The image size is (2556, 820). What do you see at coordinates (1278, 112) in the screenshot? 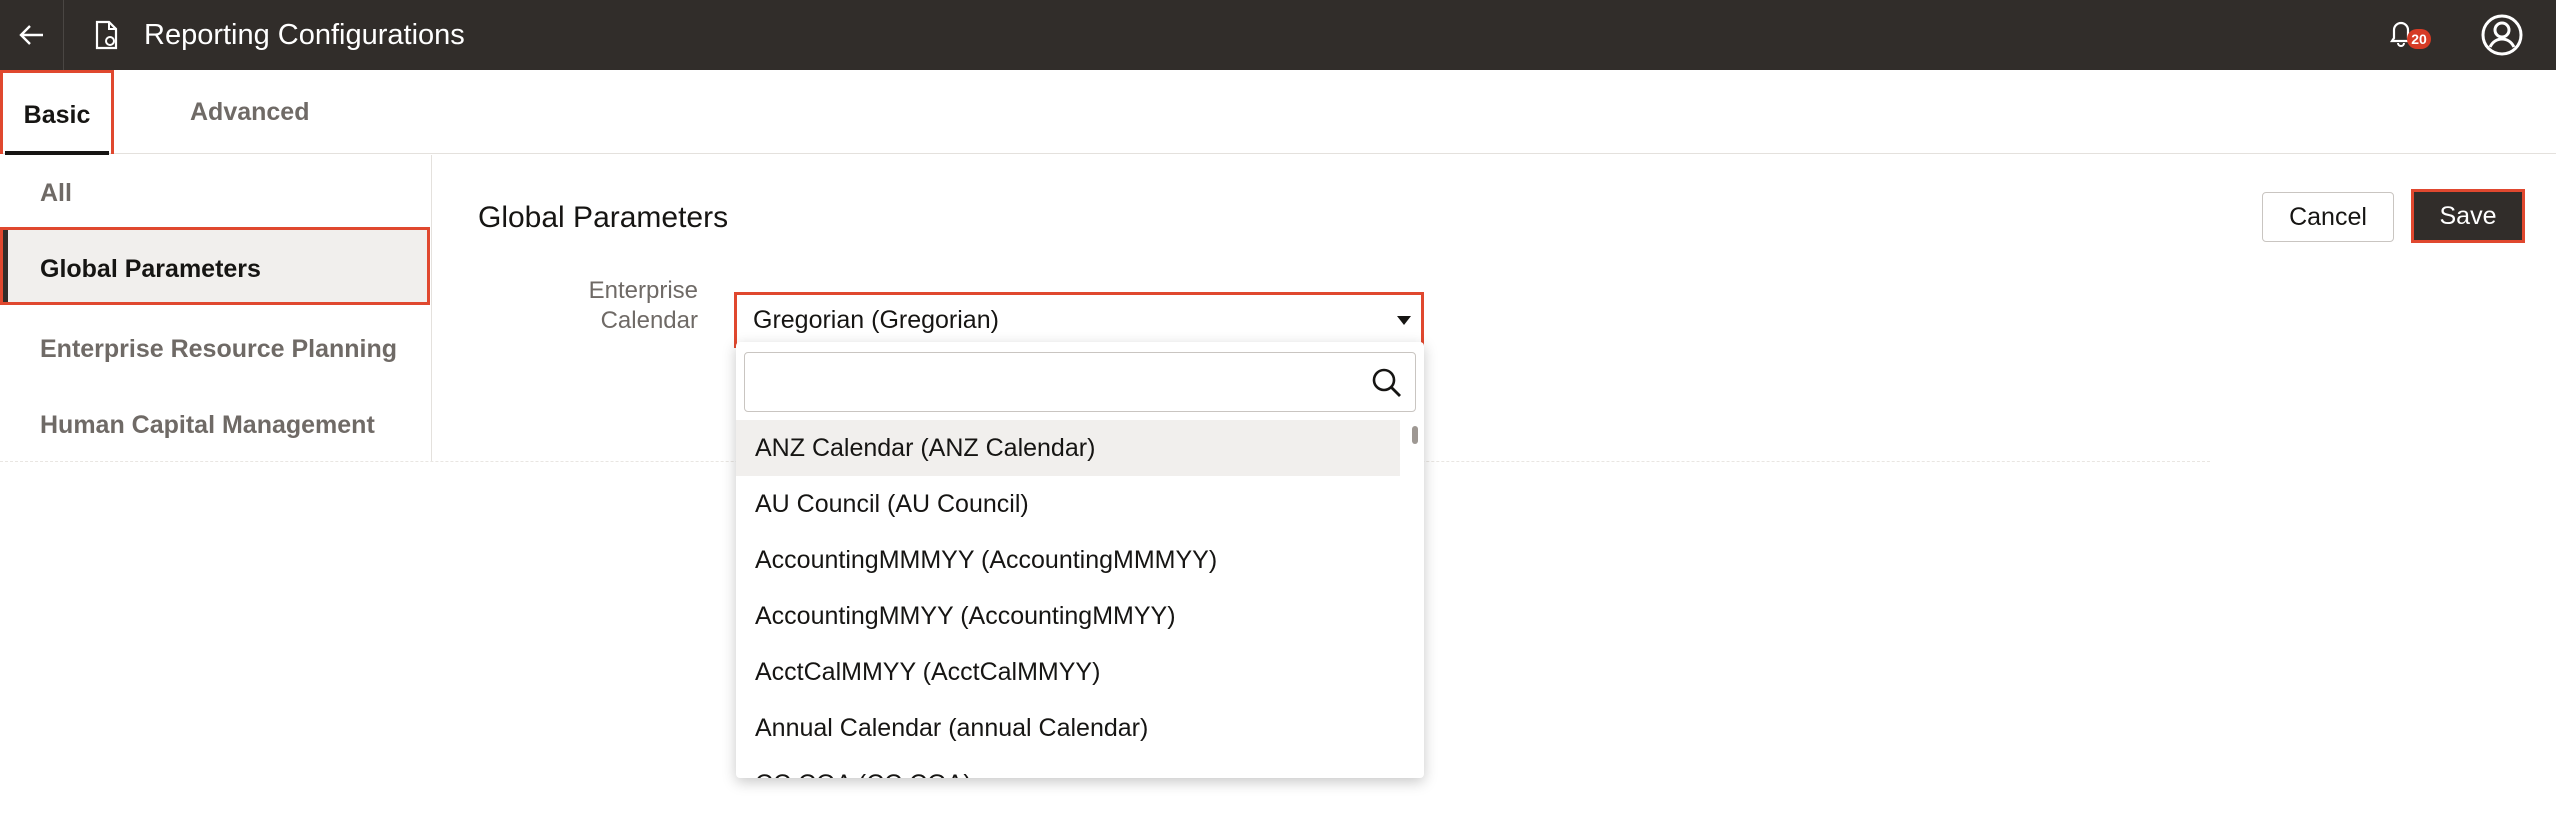
I see `tab-bar: Basic Advanced` at bounding box center [1278, 112].